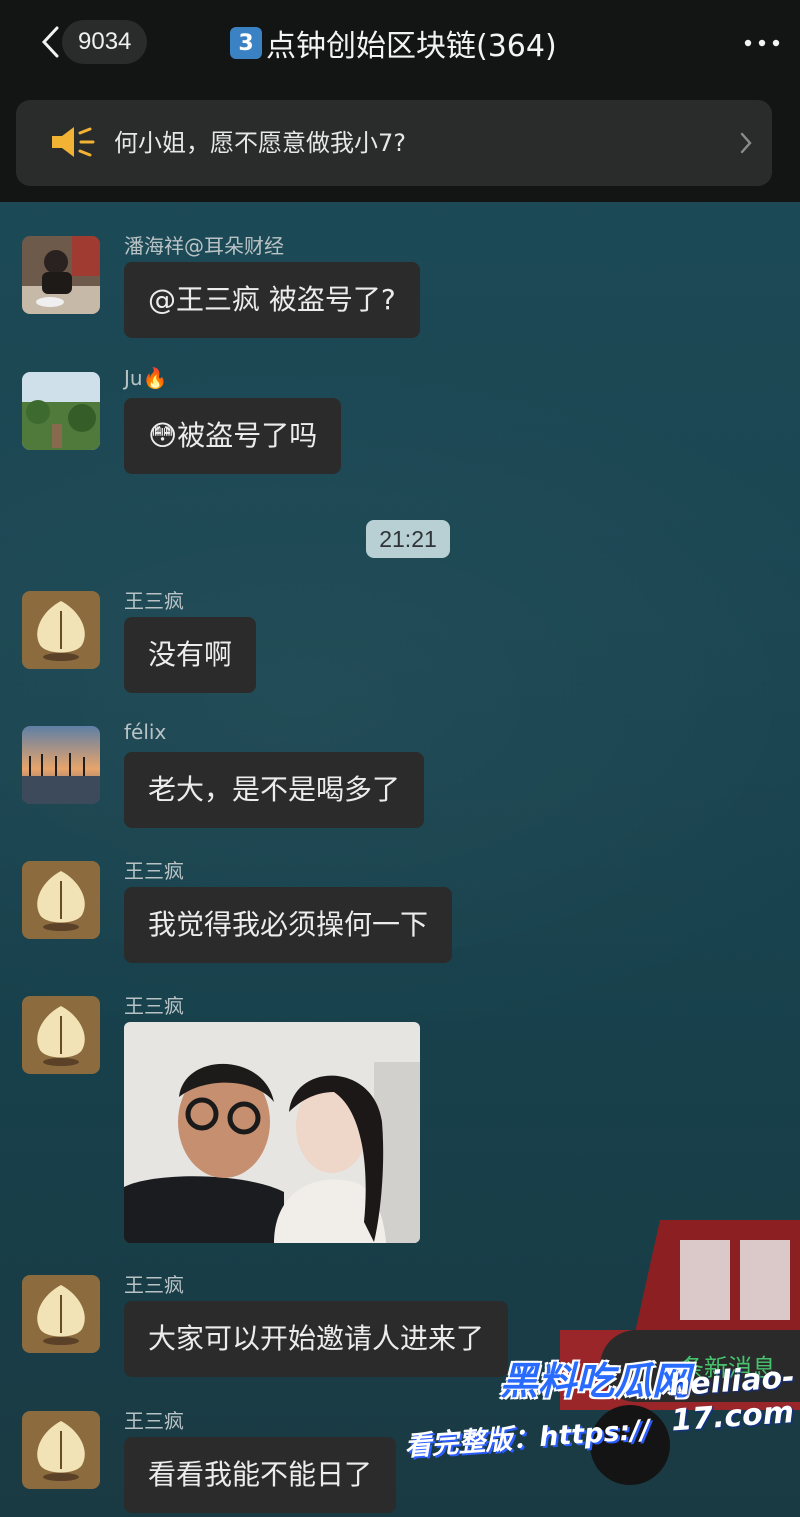 The image size is (800, 1517). Describe the element at coordinates (527, 1438) in the screenshot. I see `watermark-tagline: 看完整版：https://` at that location.